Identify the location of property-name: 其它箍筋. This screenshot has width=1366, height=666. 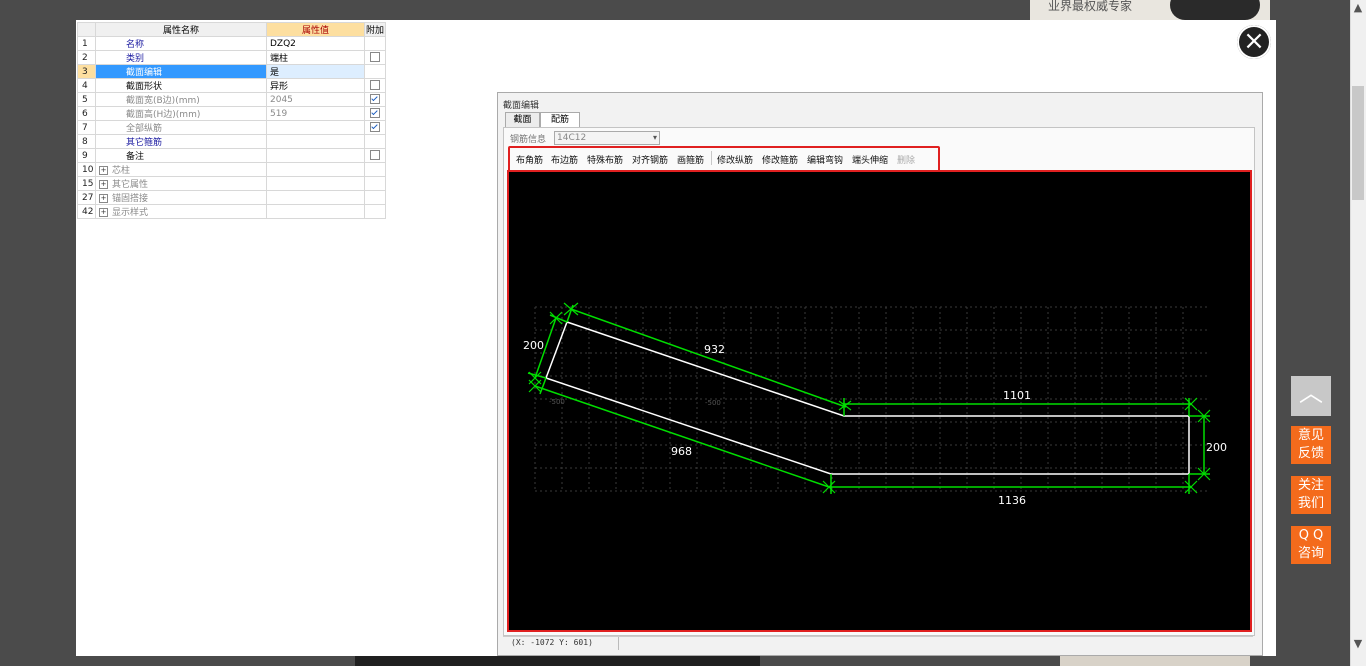
(181, 141).